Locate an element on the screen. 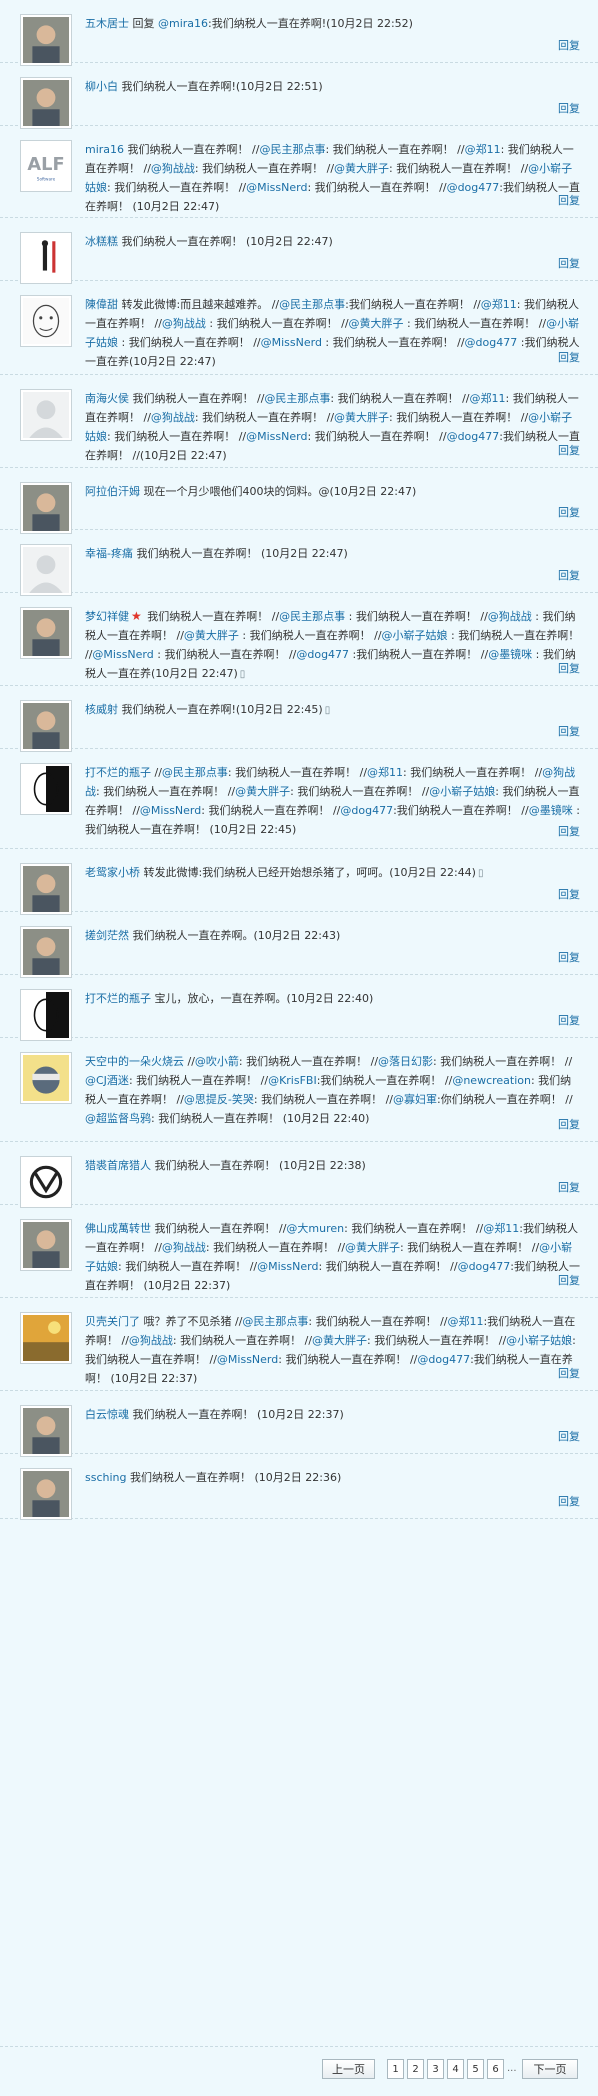 The width and height of the screenshot is (598, 2096). cartoon-avatar is located at coordinates (46, 1078).